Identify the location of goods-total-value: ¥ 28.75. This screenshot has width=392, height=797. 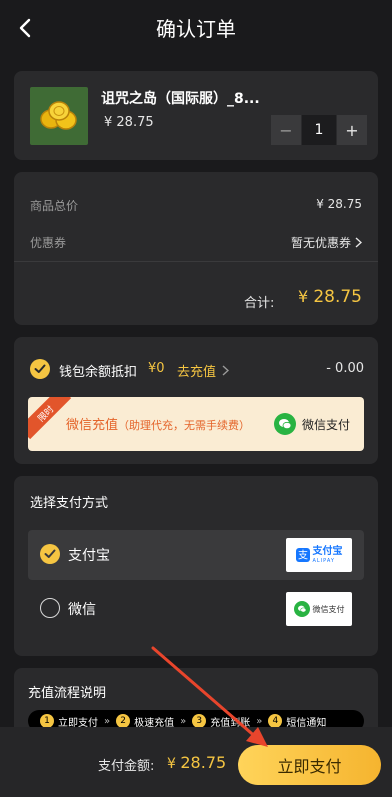
(339, 204).